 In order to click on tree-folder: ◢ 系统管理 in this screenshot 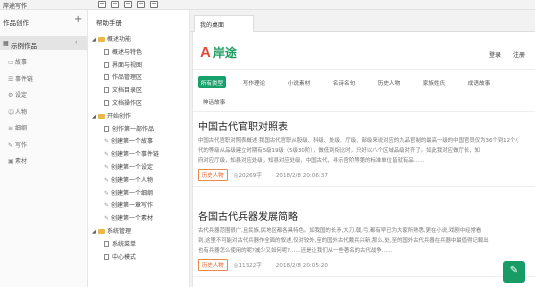, I will do `click(111, 231)`.